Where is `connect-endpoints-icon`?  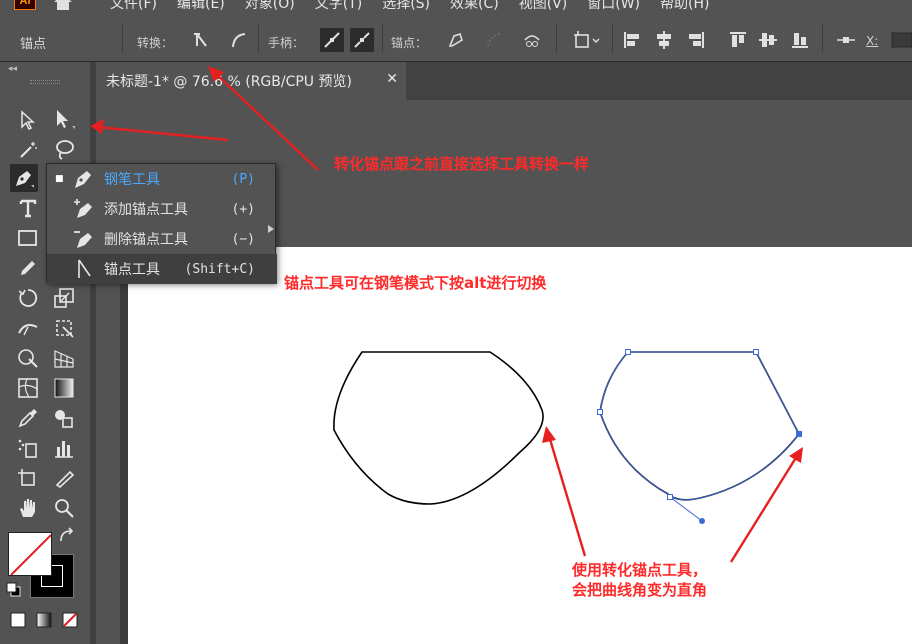 connect-endpoints-icon is located at coordinates (494, 40).